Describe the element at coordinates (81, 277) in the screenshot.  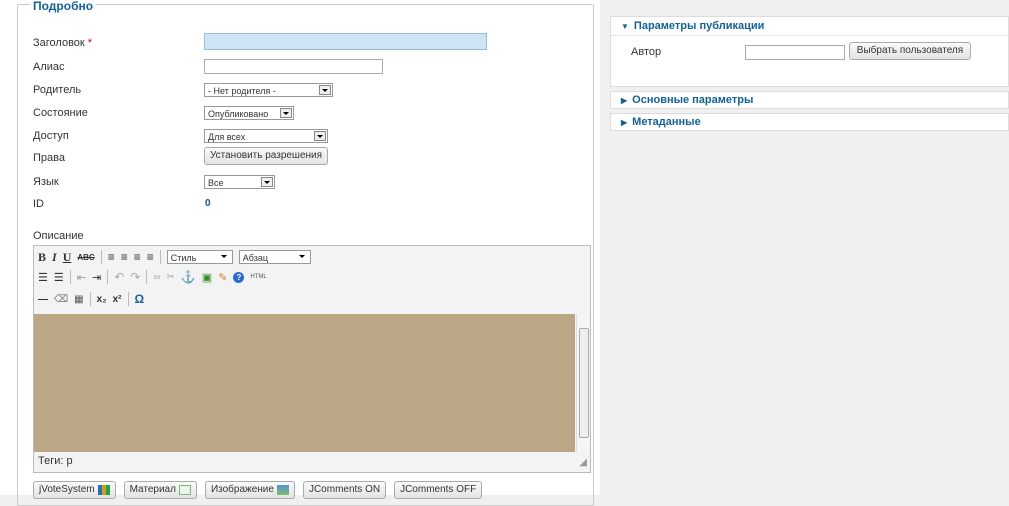
I see `outdent-icon: ⇤` at that location.